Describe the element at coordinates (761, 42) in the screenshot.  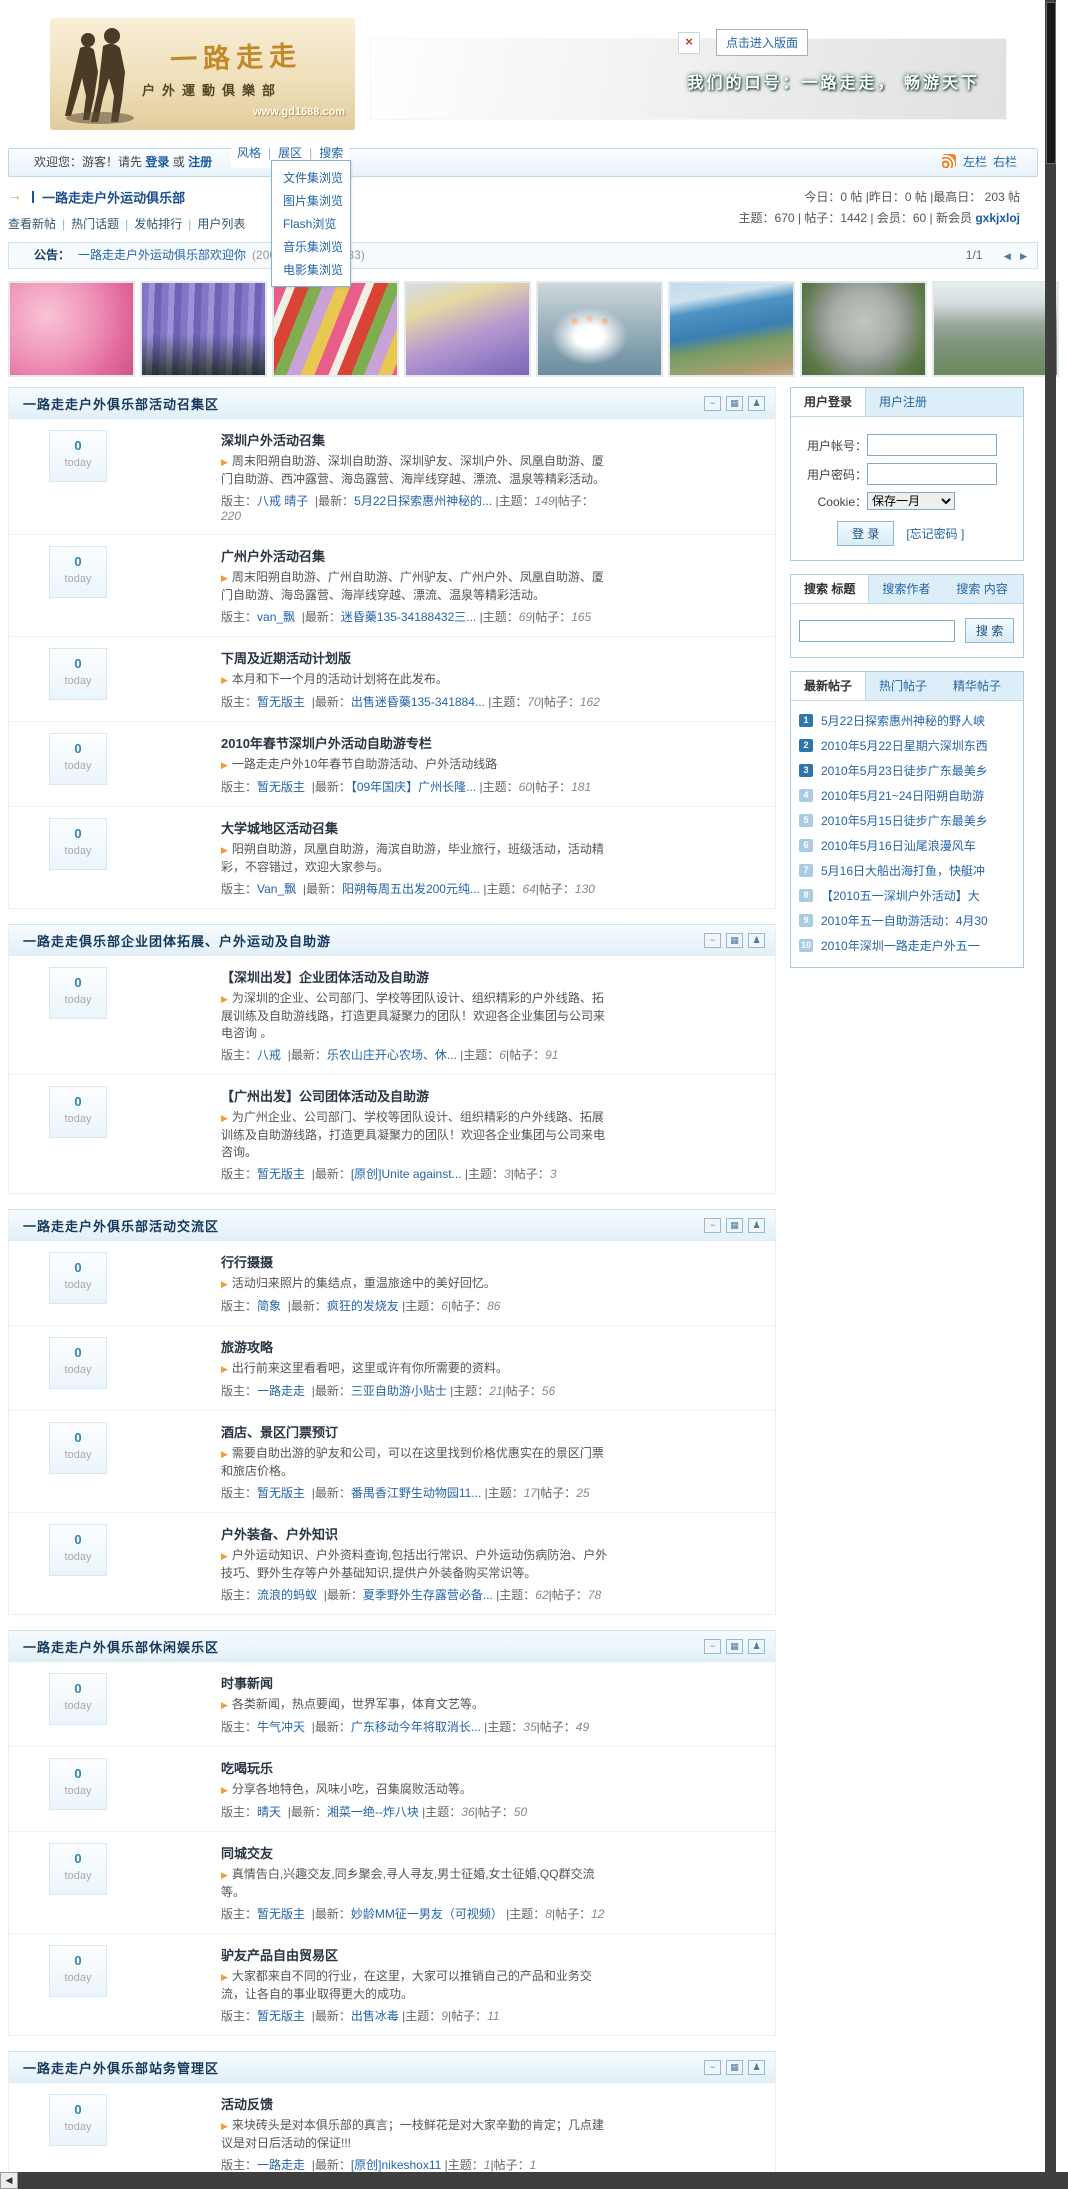
I see `enter-forum-button: 点击进入版面` at that location.